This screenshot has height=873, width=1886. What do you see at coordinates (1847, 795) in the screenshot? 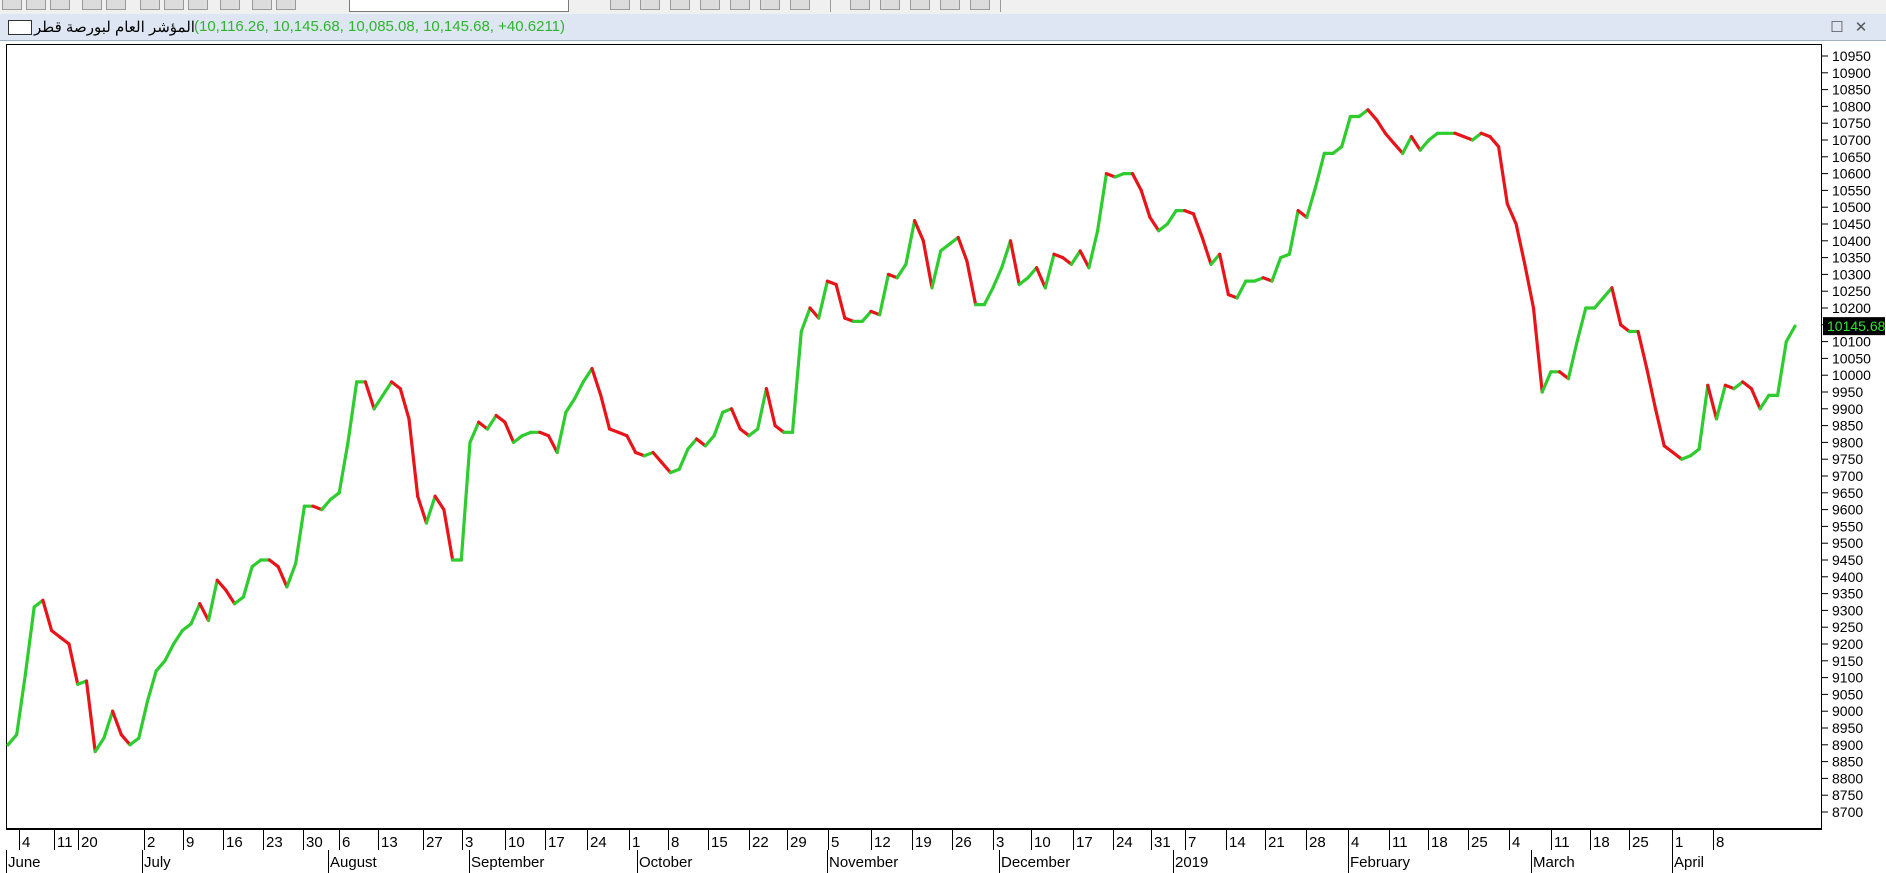
I see `y-tick-label: 8750` at bounding box center [1847, 795].